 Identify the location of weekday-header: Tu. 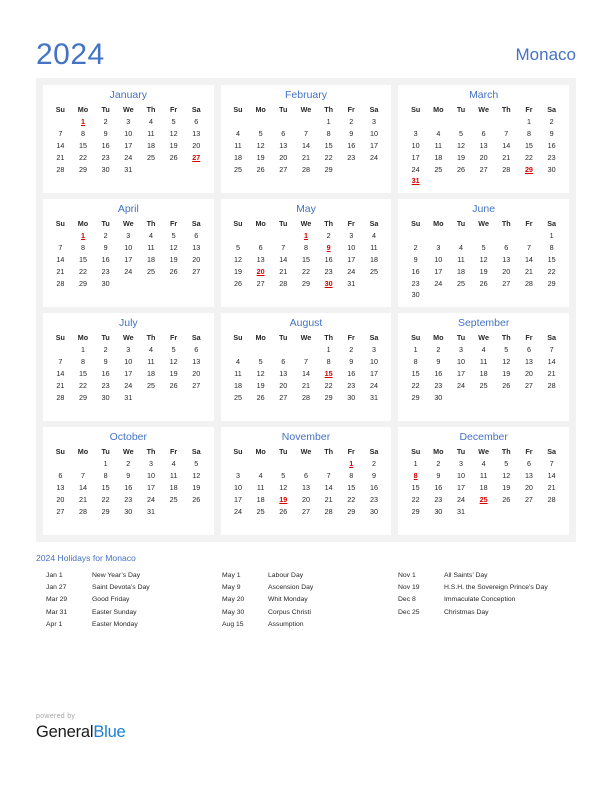
(461, 451).